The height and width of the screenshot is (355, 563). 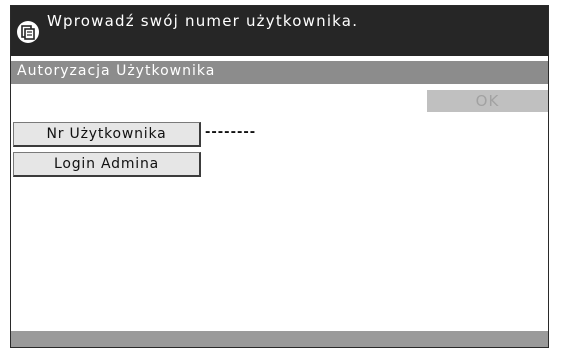 I want to click on message-text: Wprowadź swój numer użytkownika., so click(x=203, y=21).